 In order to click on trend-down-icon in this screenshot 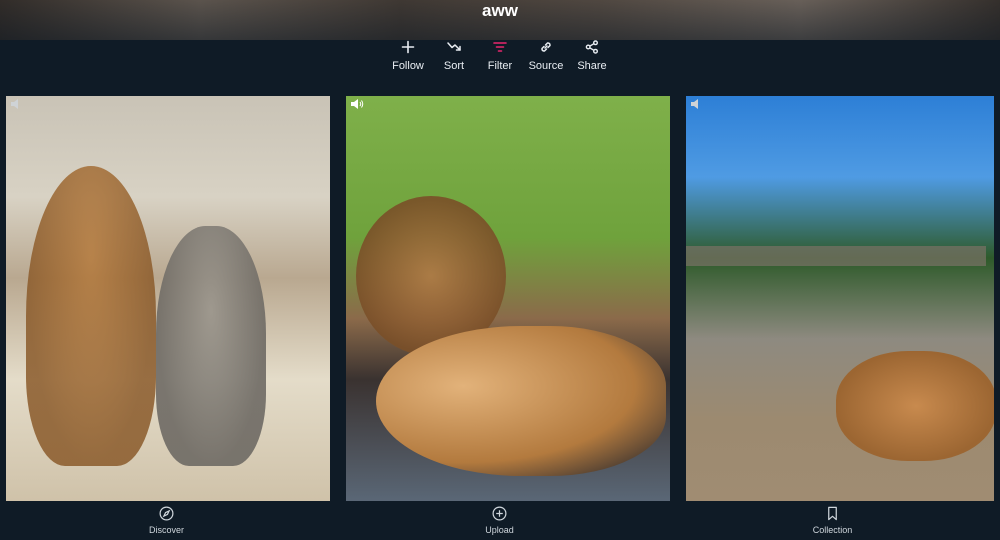, I will do `click(454, 46)`.